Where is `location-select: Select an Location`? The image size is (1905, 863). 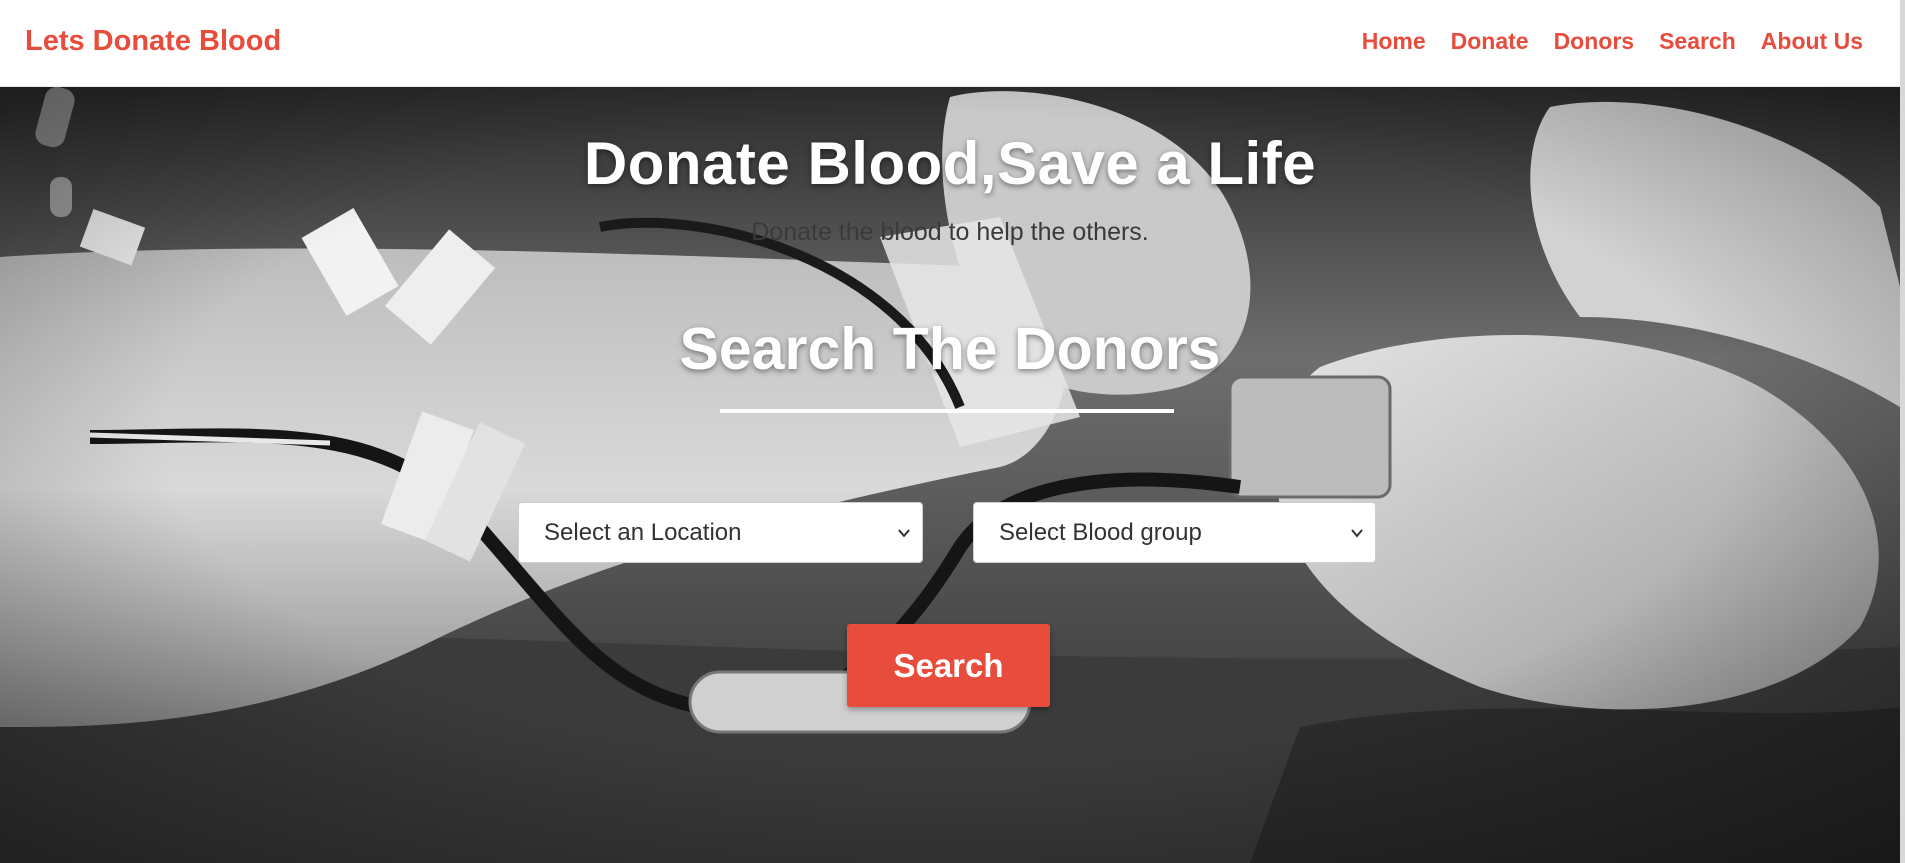 location-select: Select an Location is located at coordinates (720, 532).